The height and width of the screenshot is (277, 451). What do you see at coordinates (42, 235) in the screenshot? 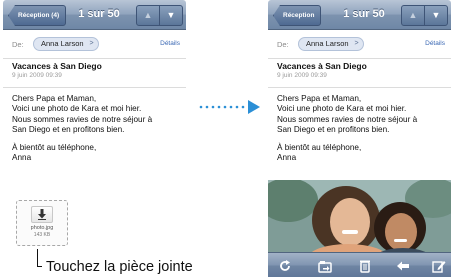
I see `attachment-size: 143 KB` at bounding box center [42, 235].